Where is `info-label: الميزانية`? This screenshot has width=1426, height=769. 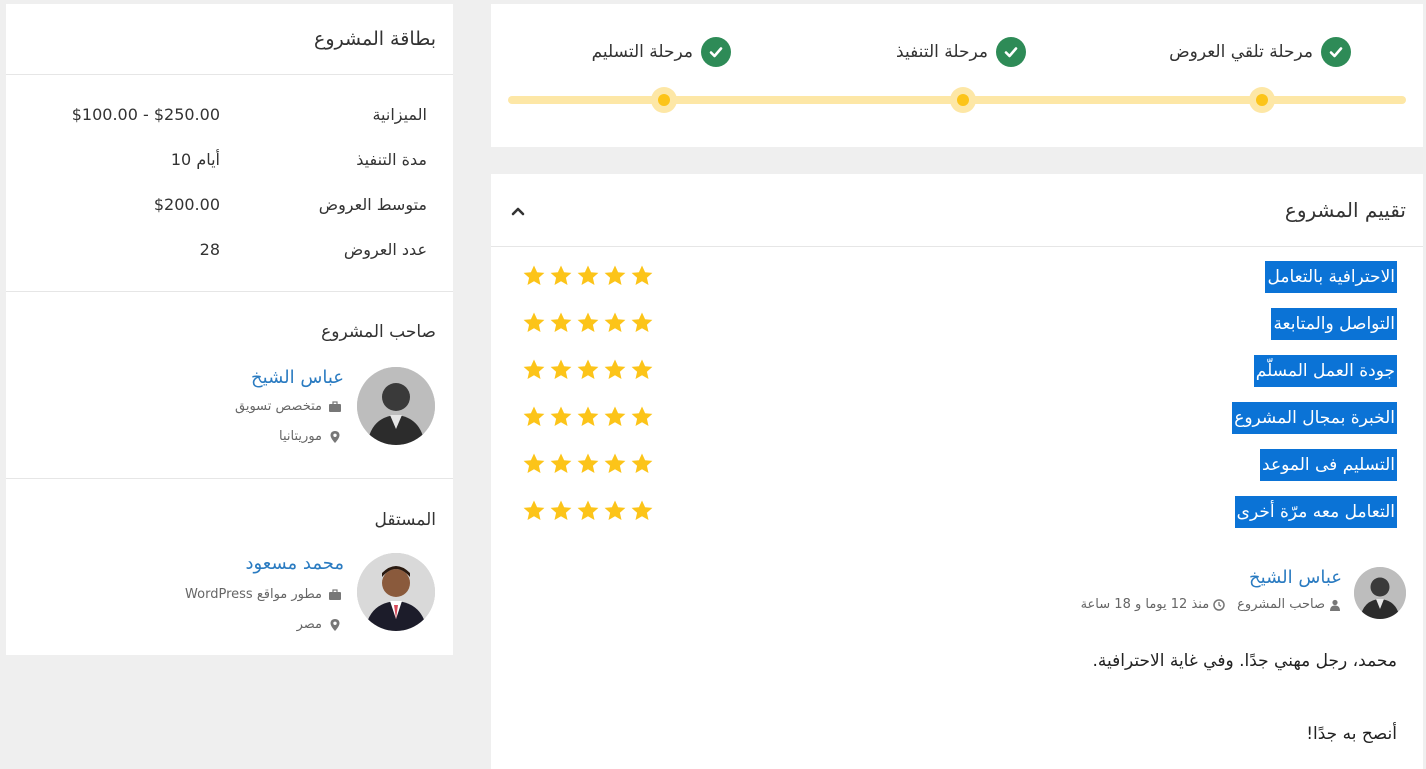
info-label: الميزانية is located at coordinates (399, 114).